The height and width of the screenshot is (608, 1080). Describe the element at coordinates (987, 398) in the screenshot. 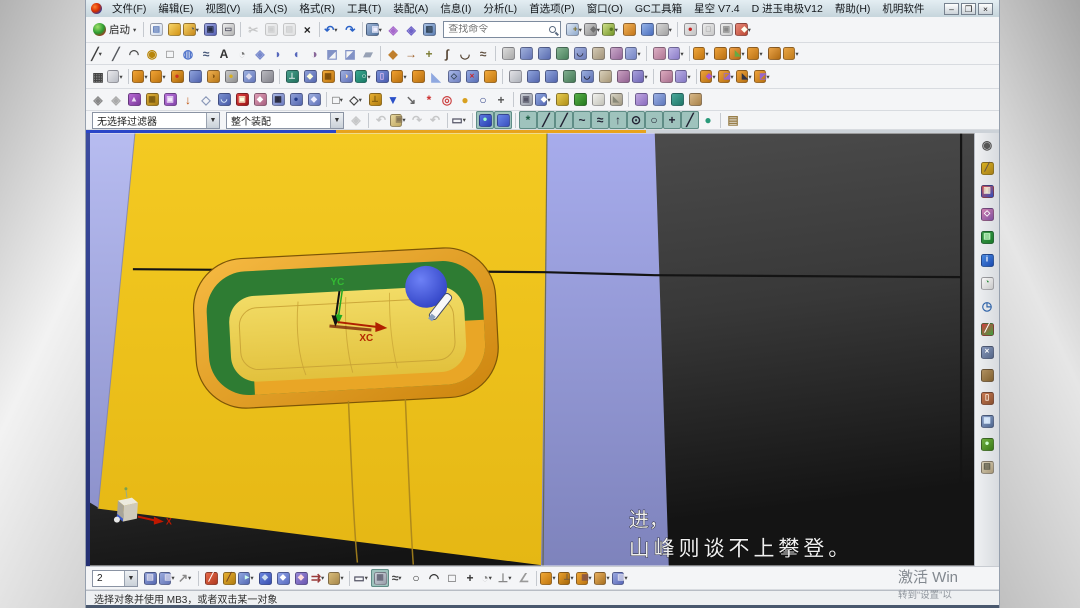

I see `person-window-icon: ▯` at that location.